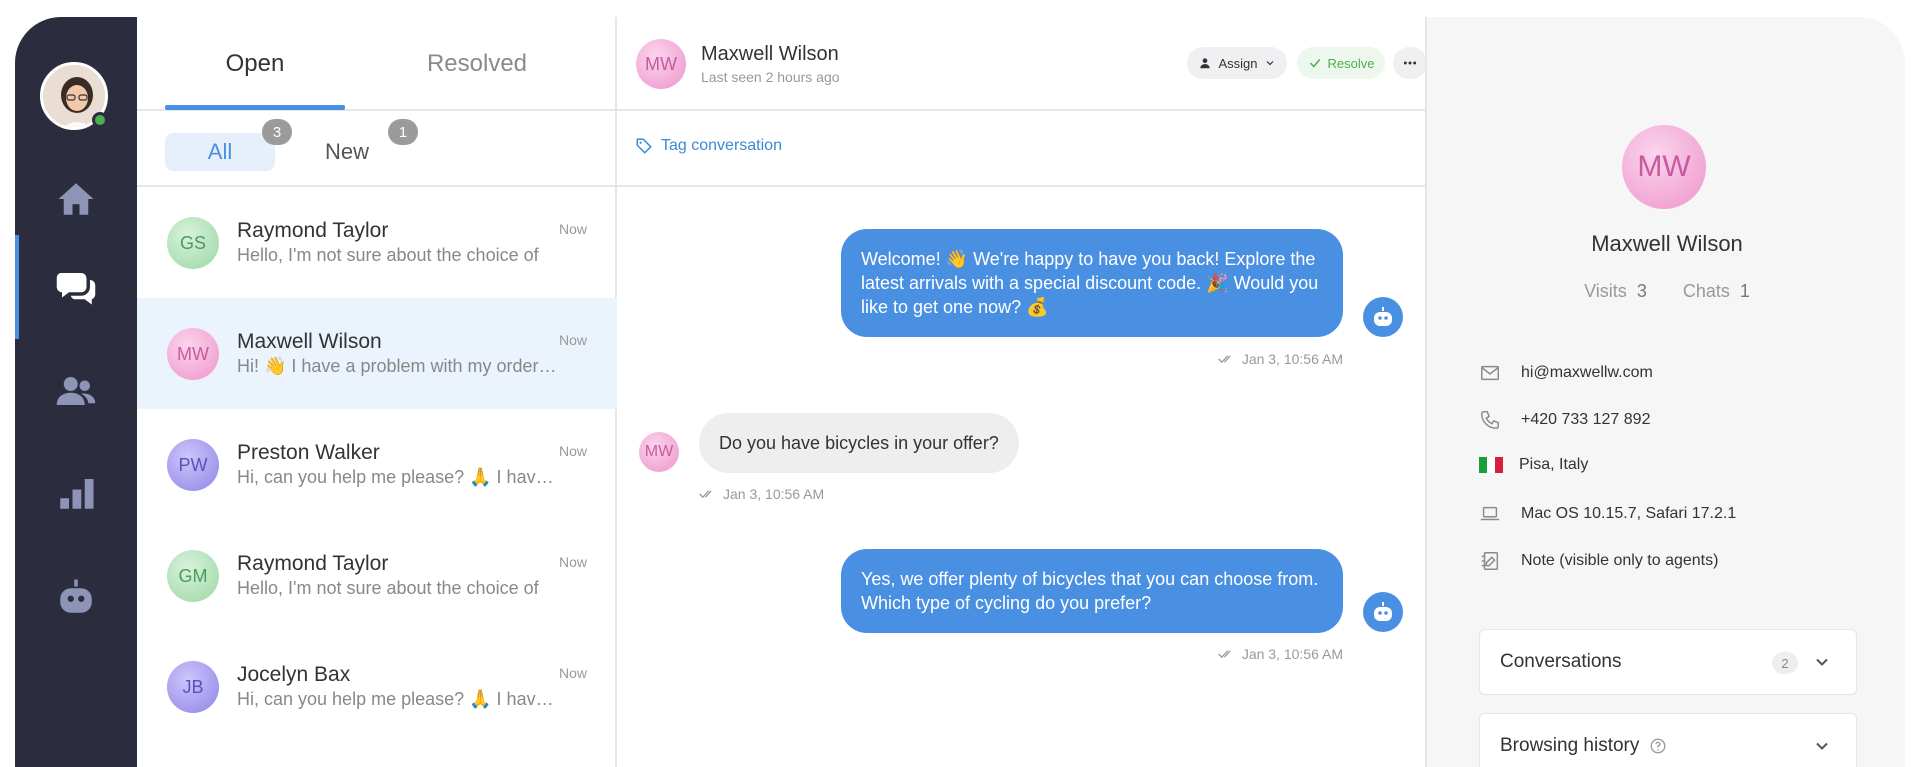 The height and width of the screenshot is (767, 1920). What do you see at coordinates (100, 120) in the screenshot?
I see `online-status-dot` at bounding box center [100, 120].